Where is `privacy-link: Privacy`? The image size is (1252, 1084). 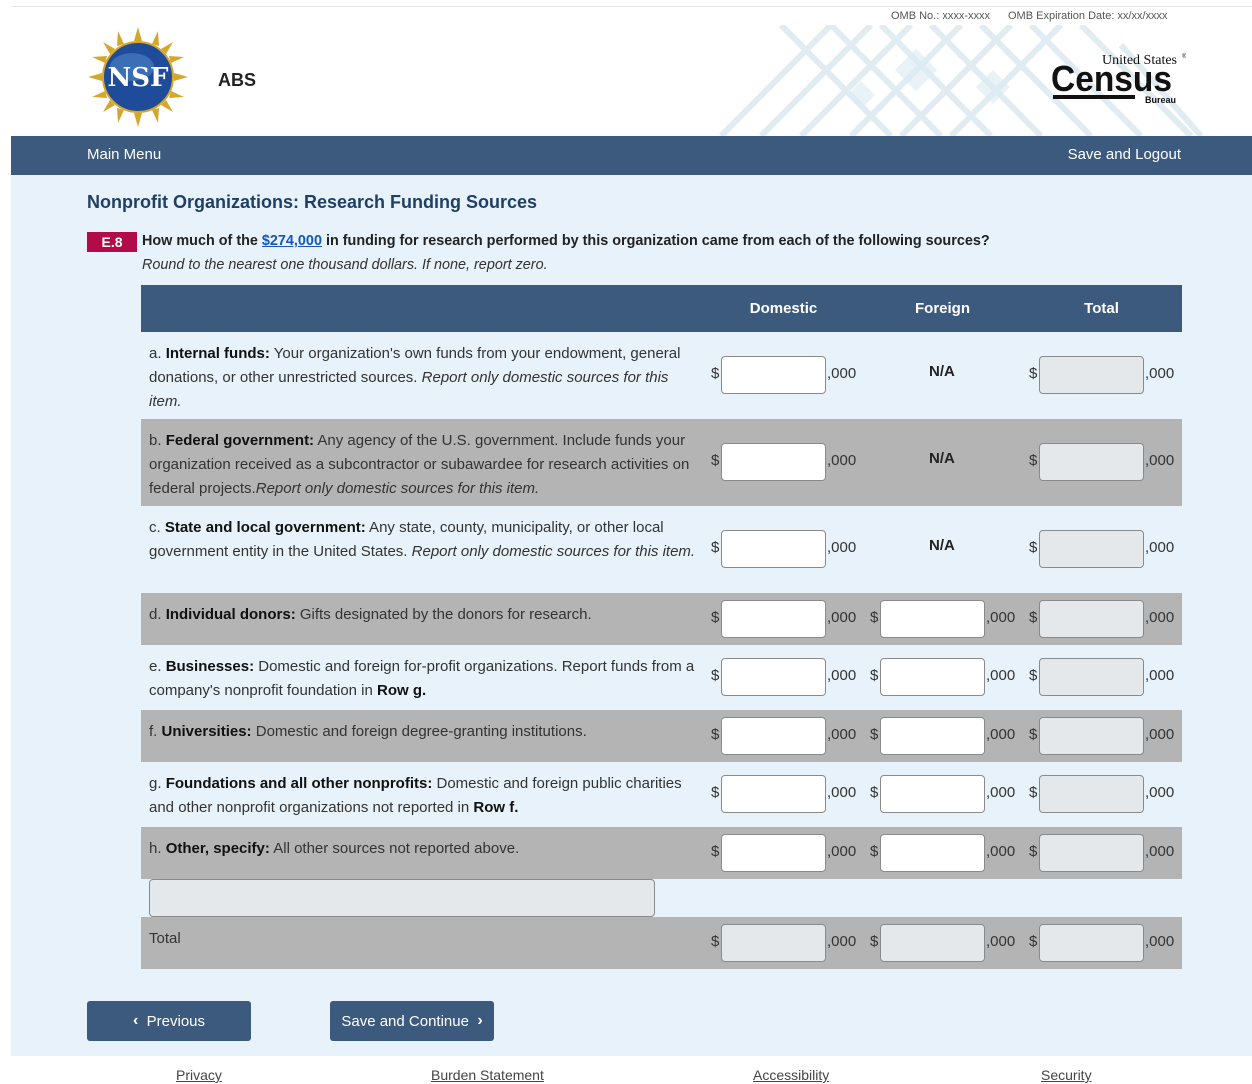 privacy-link: Privacy is located at coordinates (199, 1075).